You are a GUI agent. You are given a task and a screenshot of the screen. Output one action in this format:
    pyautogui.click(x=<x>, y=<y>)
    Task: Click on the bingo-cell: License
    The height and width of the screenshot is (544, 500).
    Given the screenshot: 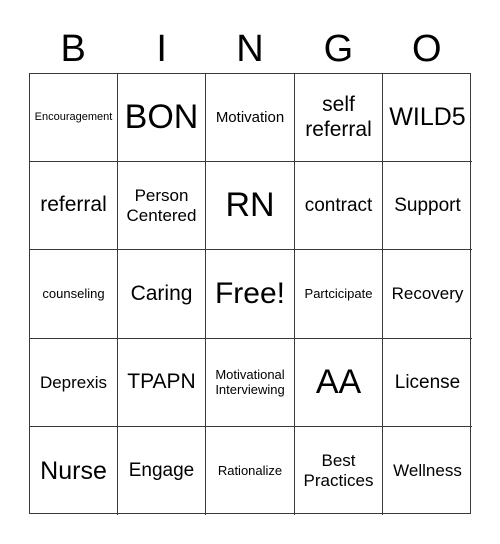 What is the action you would take?
    pyautogui.click(x=427, y=383)
    